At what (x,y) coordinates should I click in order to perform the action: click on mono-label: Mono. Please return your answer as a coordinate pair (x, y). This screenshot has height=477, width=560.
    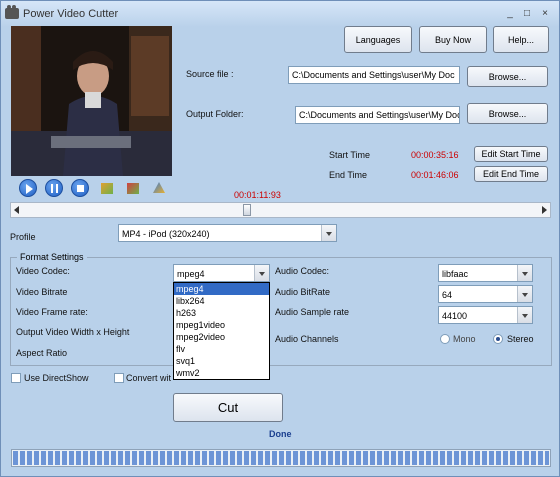
    Looking at the image, I should click on (464, 339).